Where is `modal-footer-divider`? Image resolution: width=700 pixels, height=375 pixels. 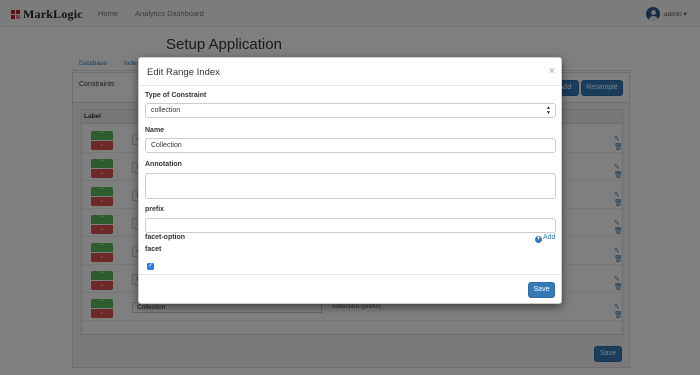
modal-footer-divider is located at coordinates (350, 274).